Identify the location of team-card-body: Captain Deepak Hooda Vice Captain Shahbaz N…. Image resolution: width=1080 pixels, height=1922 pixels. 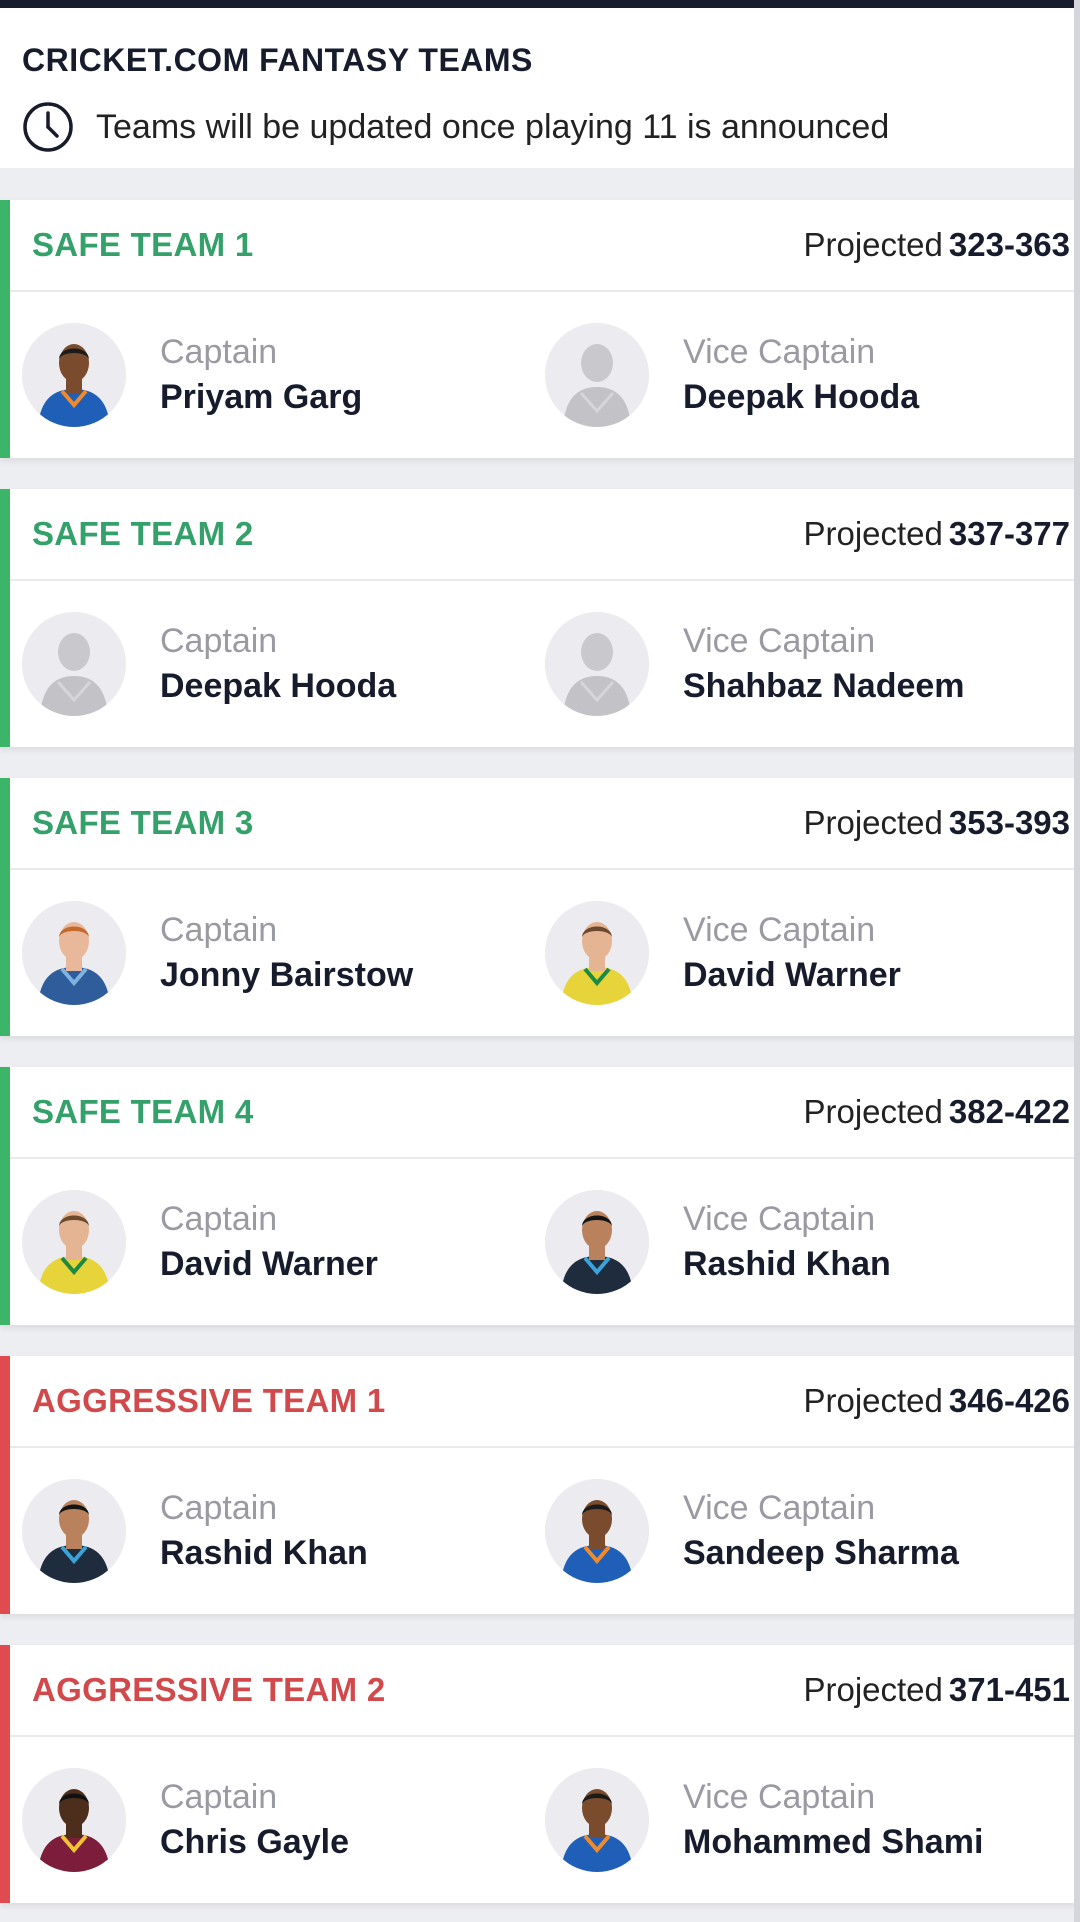
(540, 664).